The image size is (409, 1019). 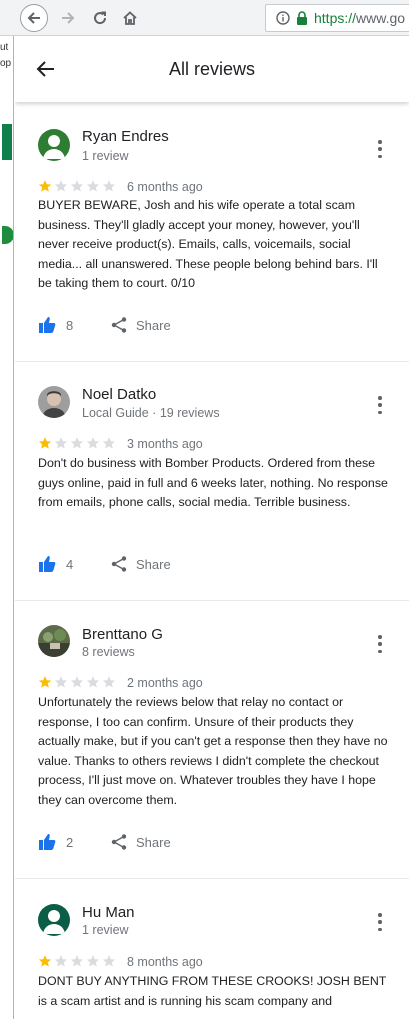 I want to click on reload-icon, so click(x=100, y=17).